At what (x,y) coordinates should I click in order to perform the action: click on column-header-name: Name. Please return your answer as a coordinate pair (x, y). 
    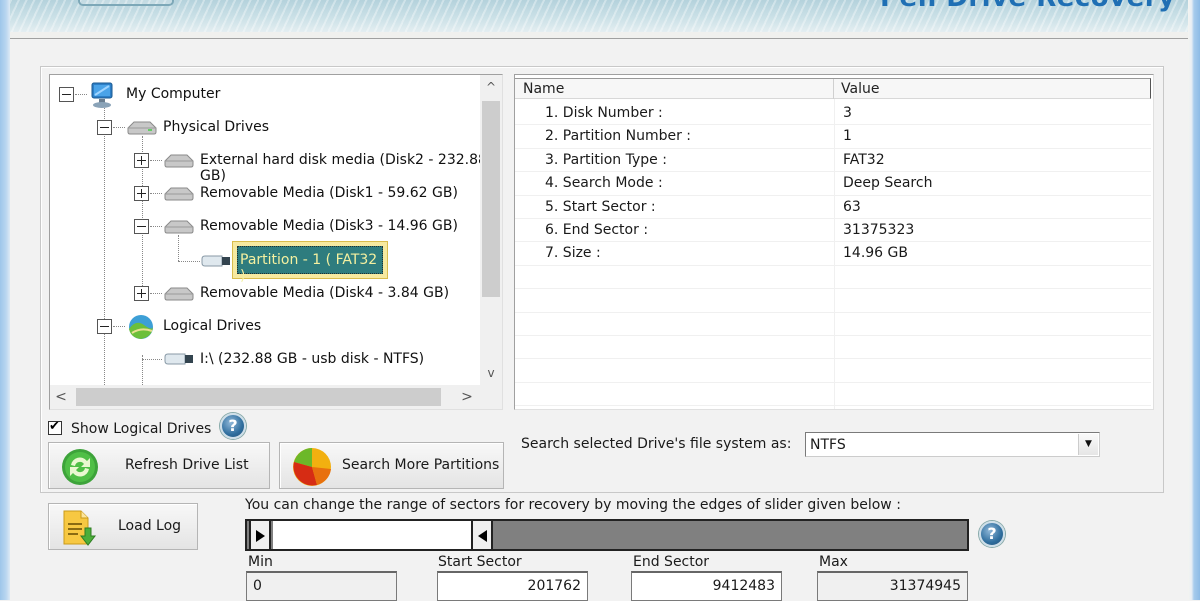
    Looking at the image, I should click on (543, 89).